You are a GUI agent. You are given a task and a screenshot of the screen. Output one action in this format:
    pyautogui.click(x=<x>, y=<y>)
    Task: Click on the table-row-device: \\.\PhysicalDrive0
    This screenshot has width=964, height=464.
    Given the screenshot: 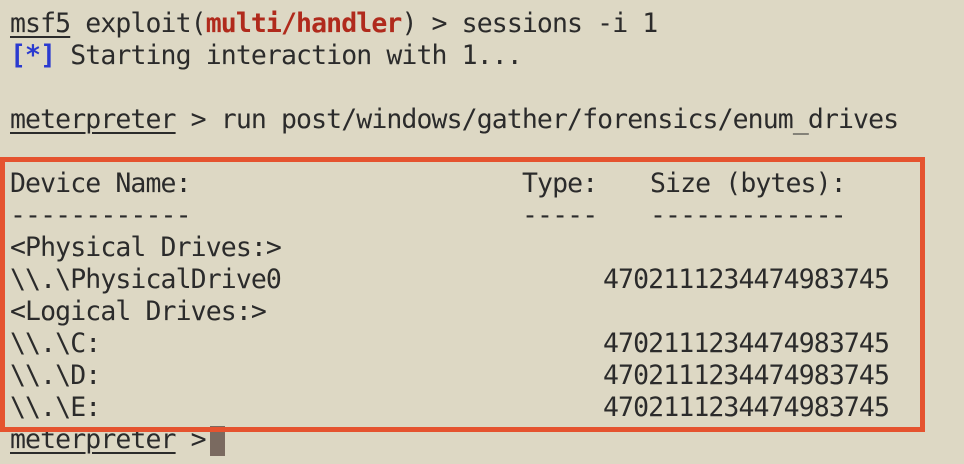 What is the action you would take?
    pyautogui.click(x=146, y=279)
    